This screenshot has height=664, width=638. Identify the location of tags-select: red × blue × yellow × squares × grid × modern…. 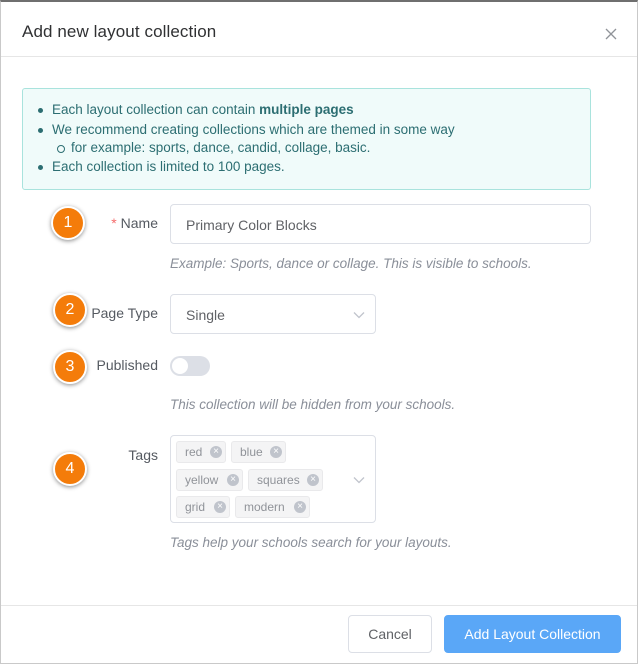
(273, 479).